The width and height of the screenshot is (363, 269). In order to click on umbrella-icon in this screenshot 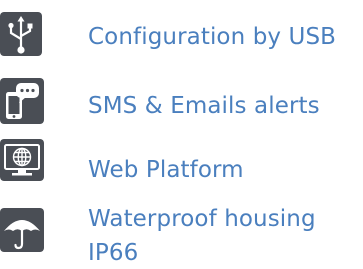, I will do `click(22, 230)`.